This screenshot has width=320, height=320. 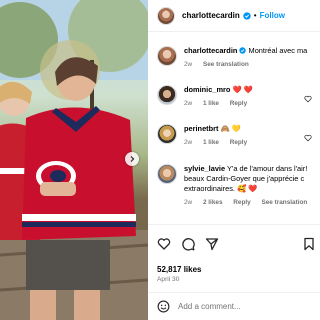 What do you see at coordinates (234, 253) in the screenshot?
I see `post-actions: 52,817 likes April 30` at bounding box center [234, 253].